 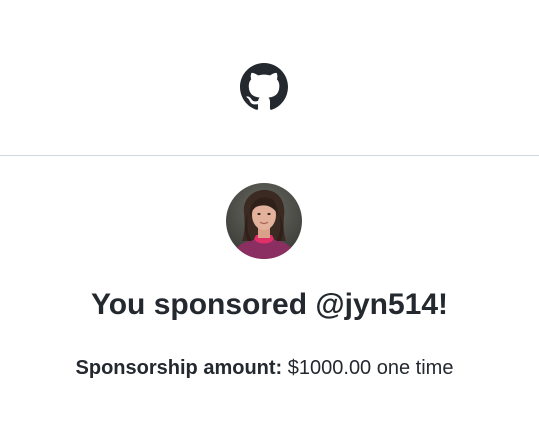 I want to click on sponsorship-amount-line: Sponsorship amount: $1000.00 one time, so click(x=264, y=368).